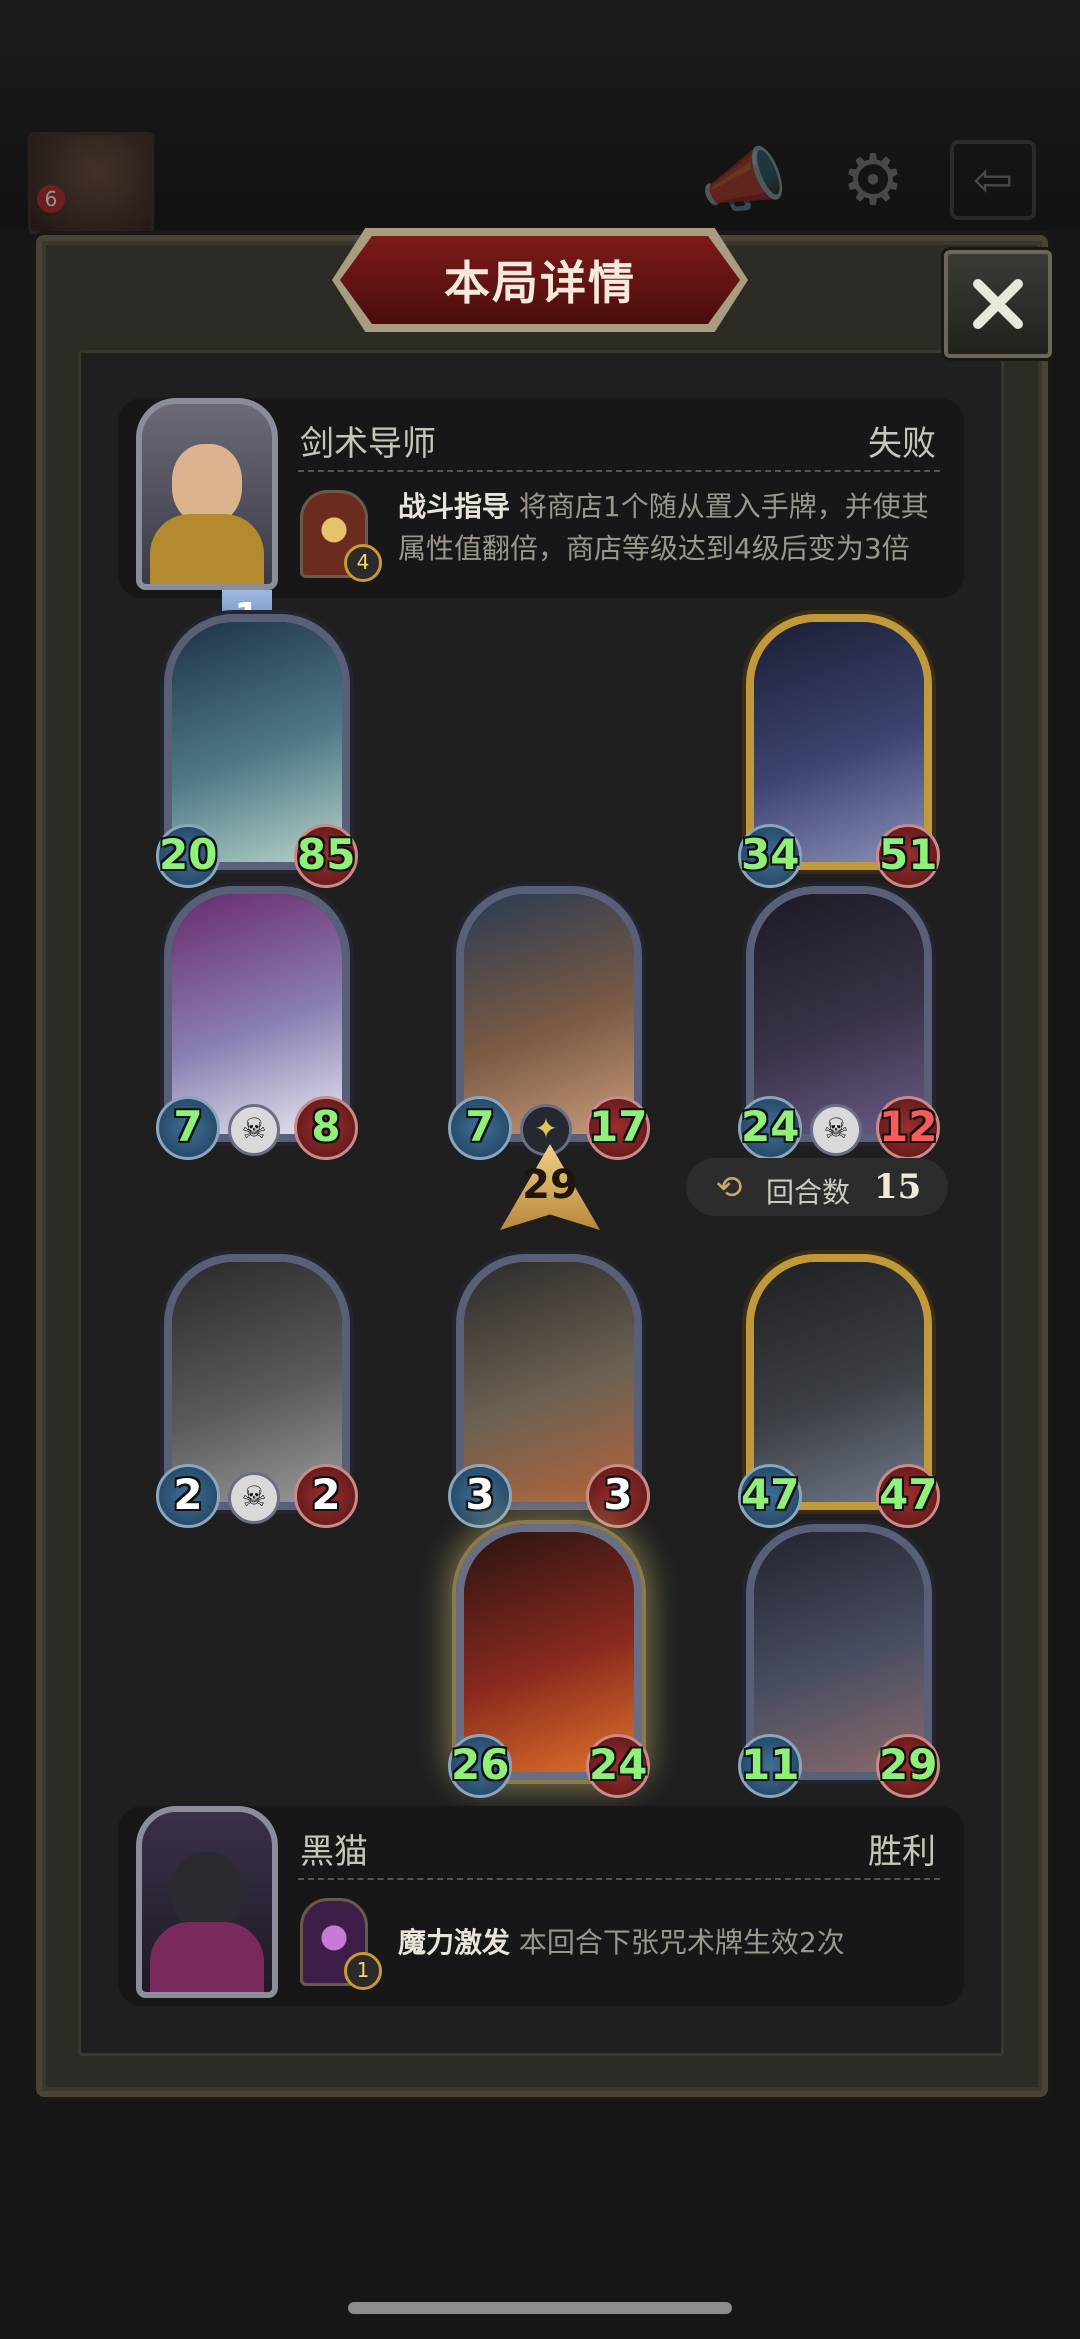 The height and width of the screenshot is (2339, 1080). I want to click on skill-level-badge: 4, so click(363, 563).